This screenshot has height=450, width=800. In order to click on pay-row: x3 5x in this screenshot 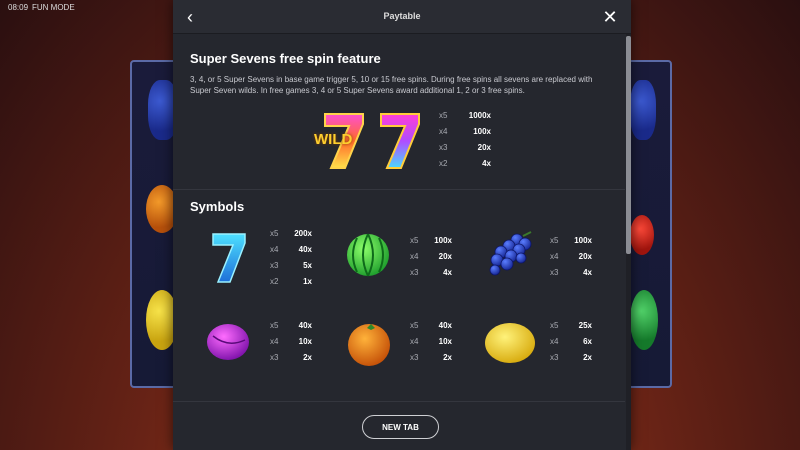, I will do `click(291, 265)`.